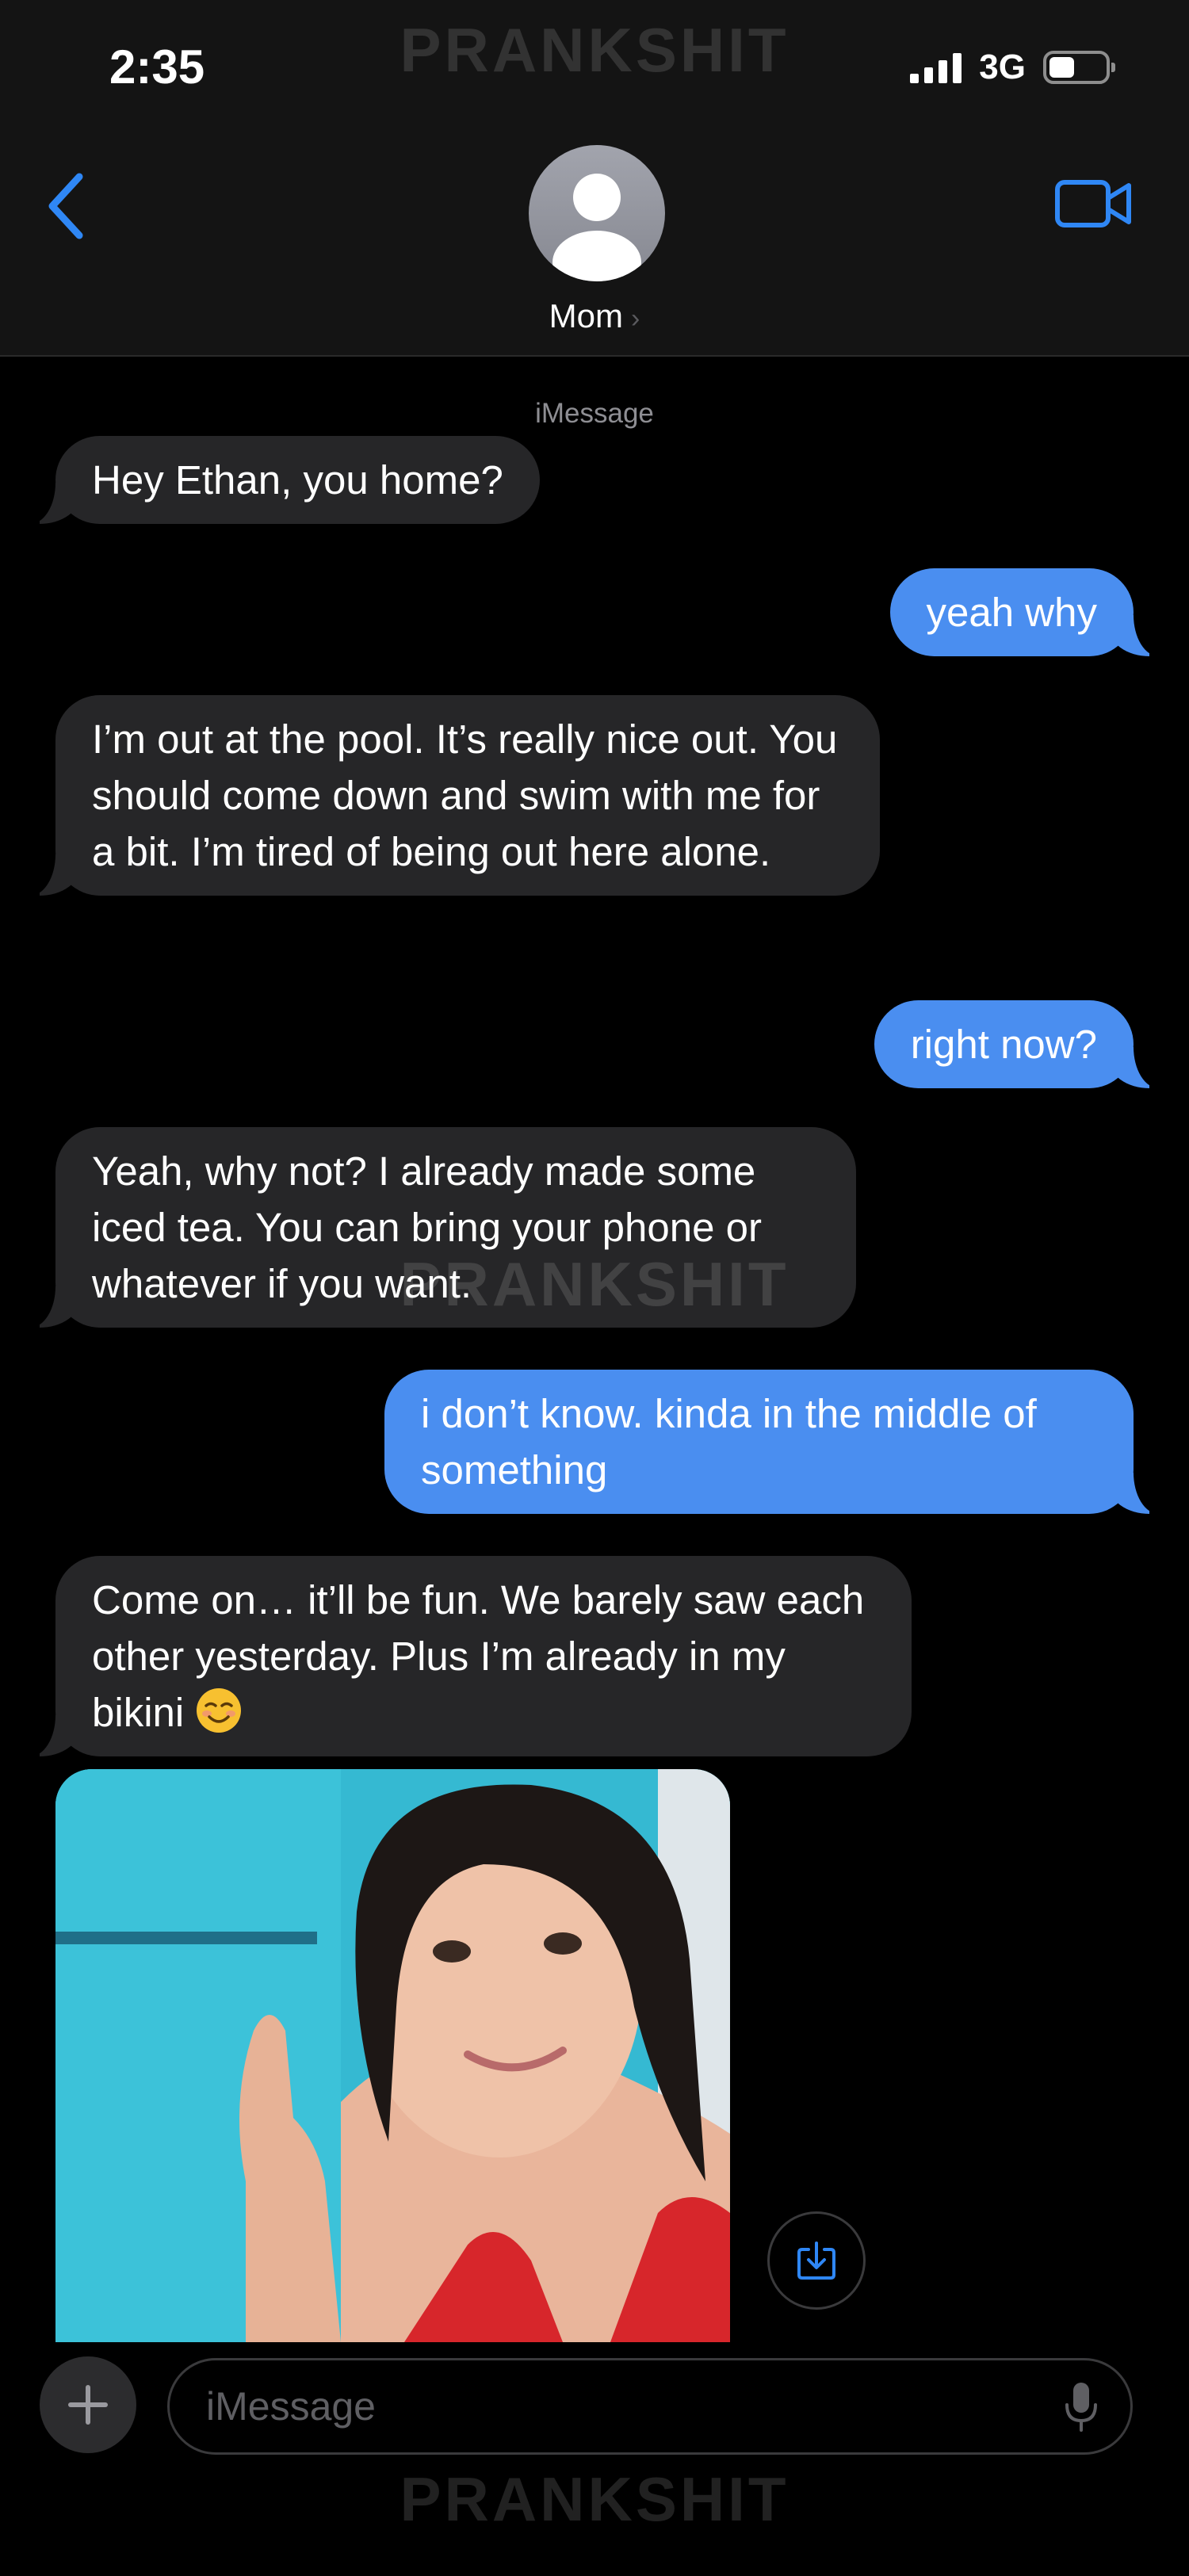 The width and height of the screenshot is (1189, 2576). I want to click on message-field, so click(650, 2406).